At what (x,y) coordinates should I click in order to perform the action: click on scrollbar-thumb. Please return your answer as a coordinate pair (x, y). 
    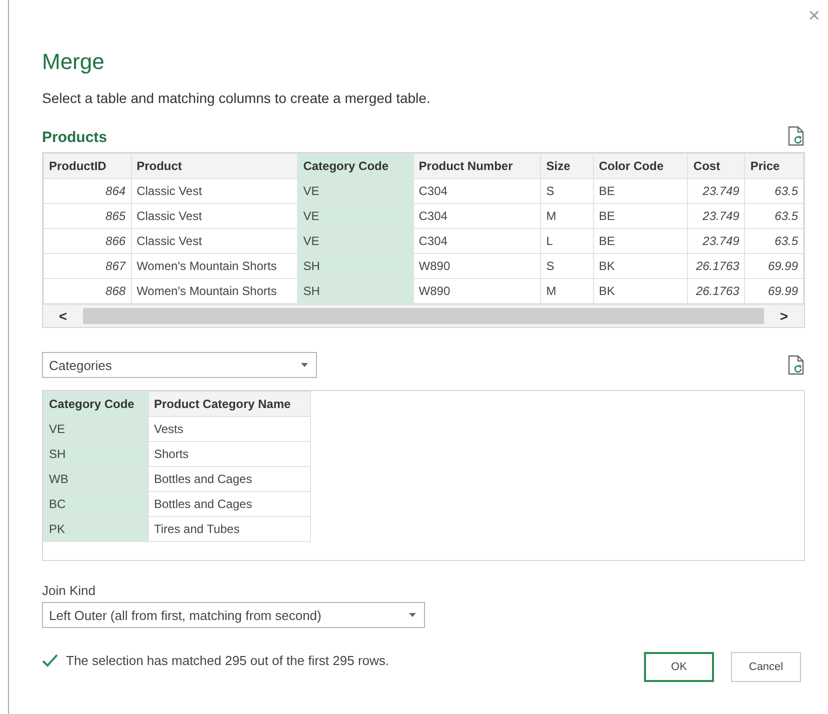
    Looking at the image, I should click on (423, 316).